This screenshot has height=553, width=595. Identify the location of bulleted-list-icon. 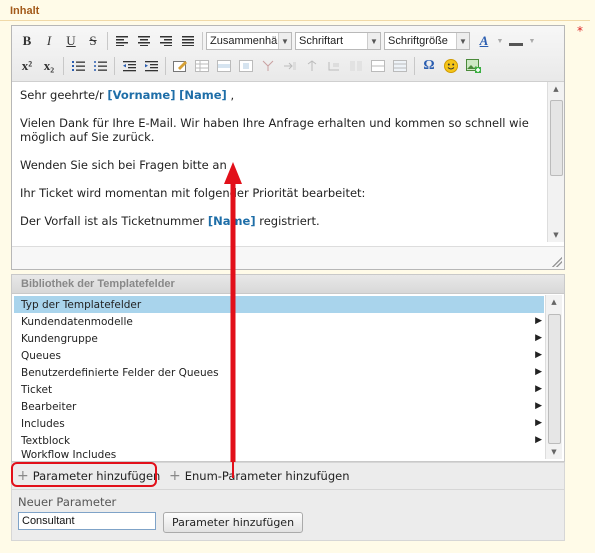
(100, 66).